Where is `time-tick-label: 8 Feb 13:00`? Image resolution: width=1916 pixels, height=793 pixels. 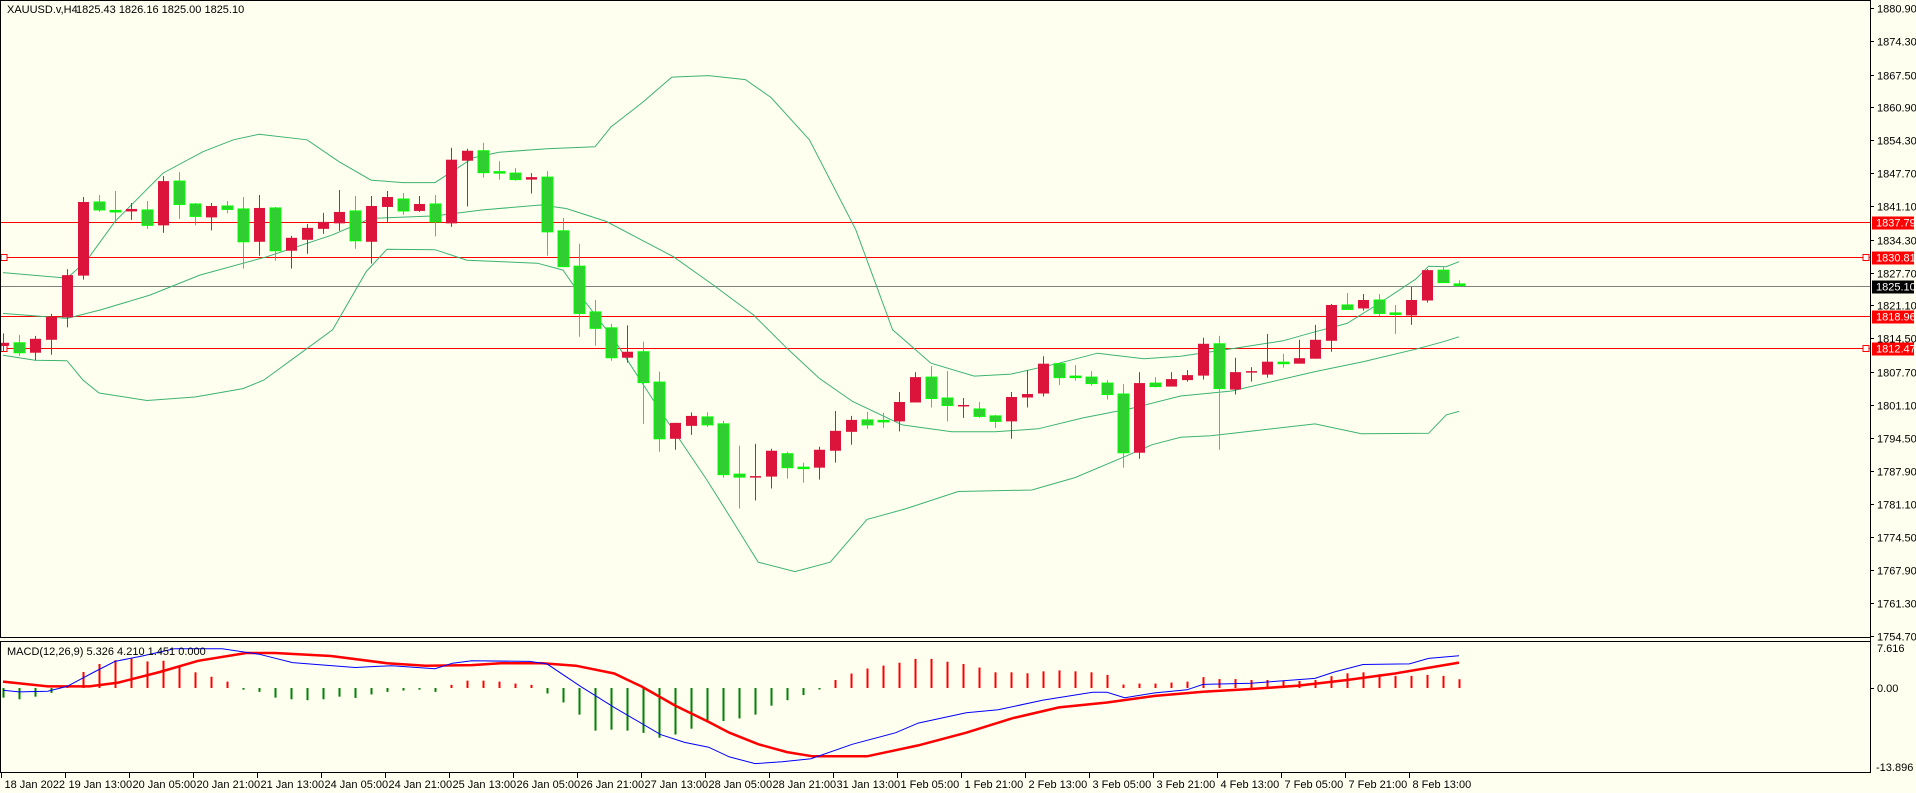 time-tick-label: 8 Feb 13:00 is located at coordinates (1442, 785).